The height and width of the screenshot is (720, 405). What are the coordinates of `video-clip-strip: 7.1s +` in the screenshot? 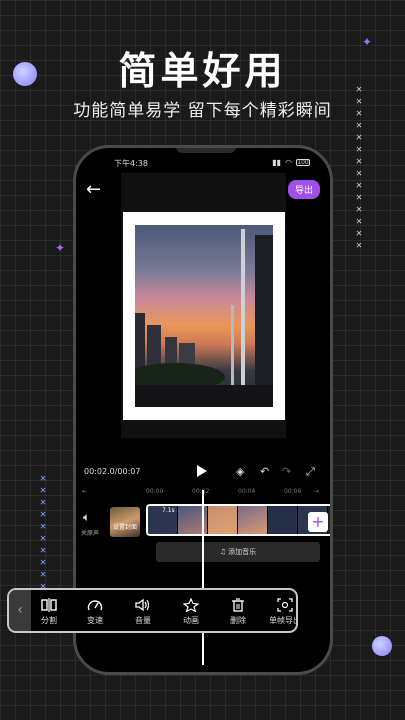 It's located at (238, 520).